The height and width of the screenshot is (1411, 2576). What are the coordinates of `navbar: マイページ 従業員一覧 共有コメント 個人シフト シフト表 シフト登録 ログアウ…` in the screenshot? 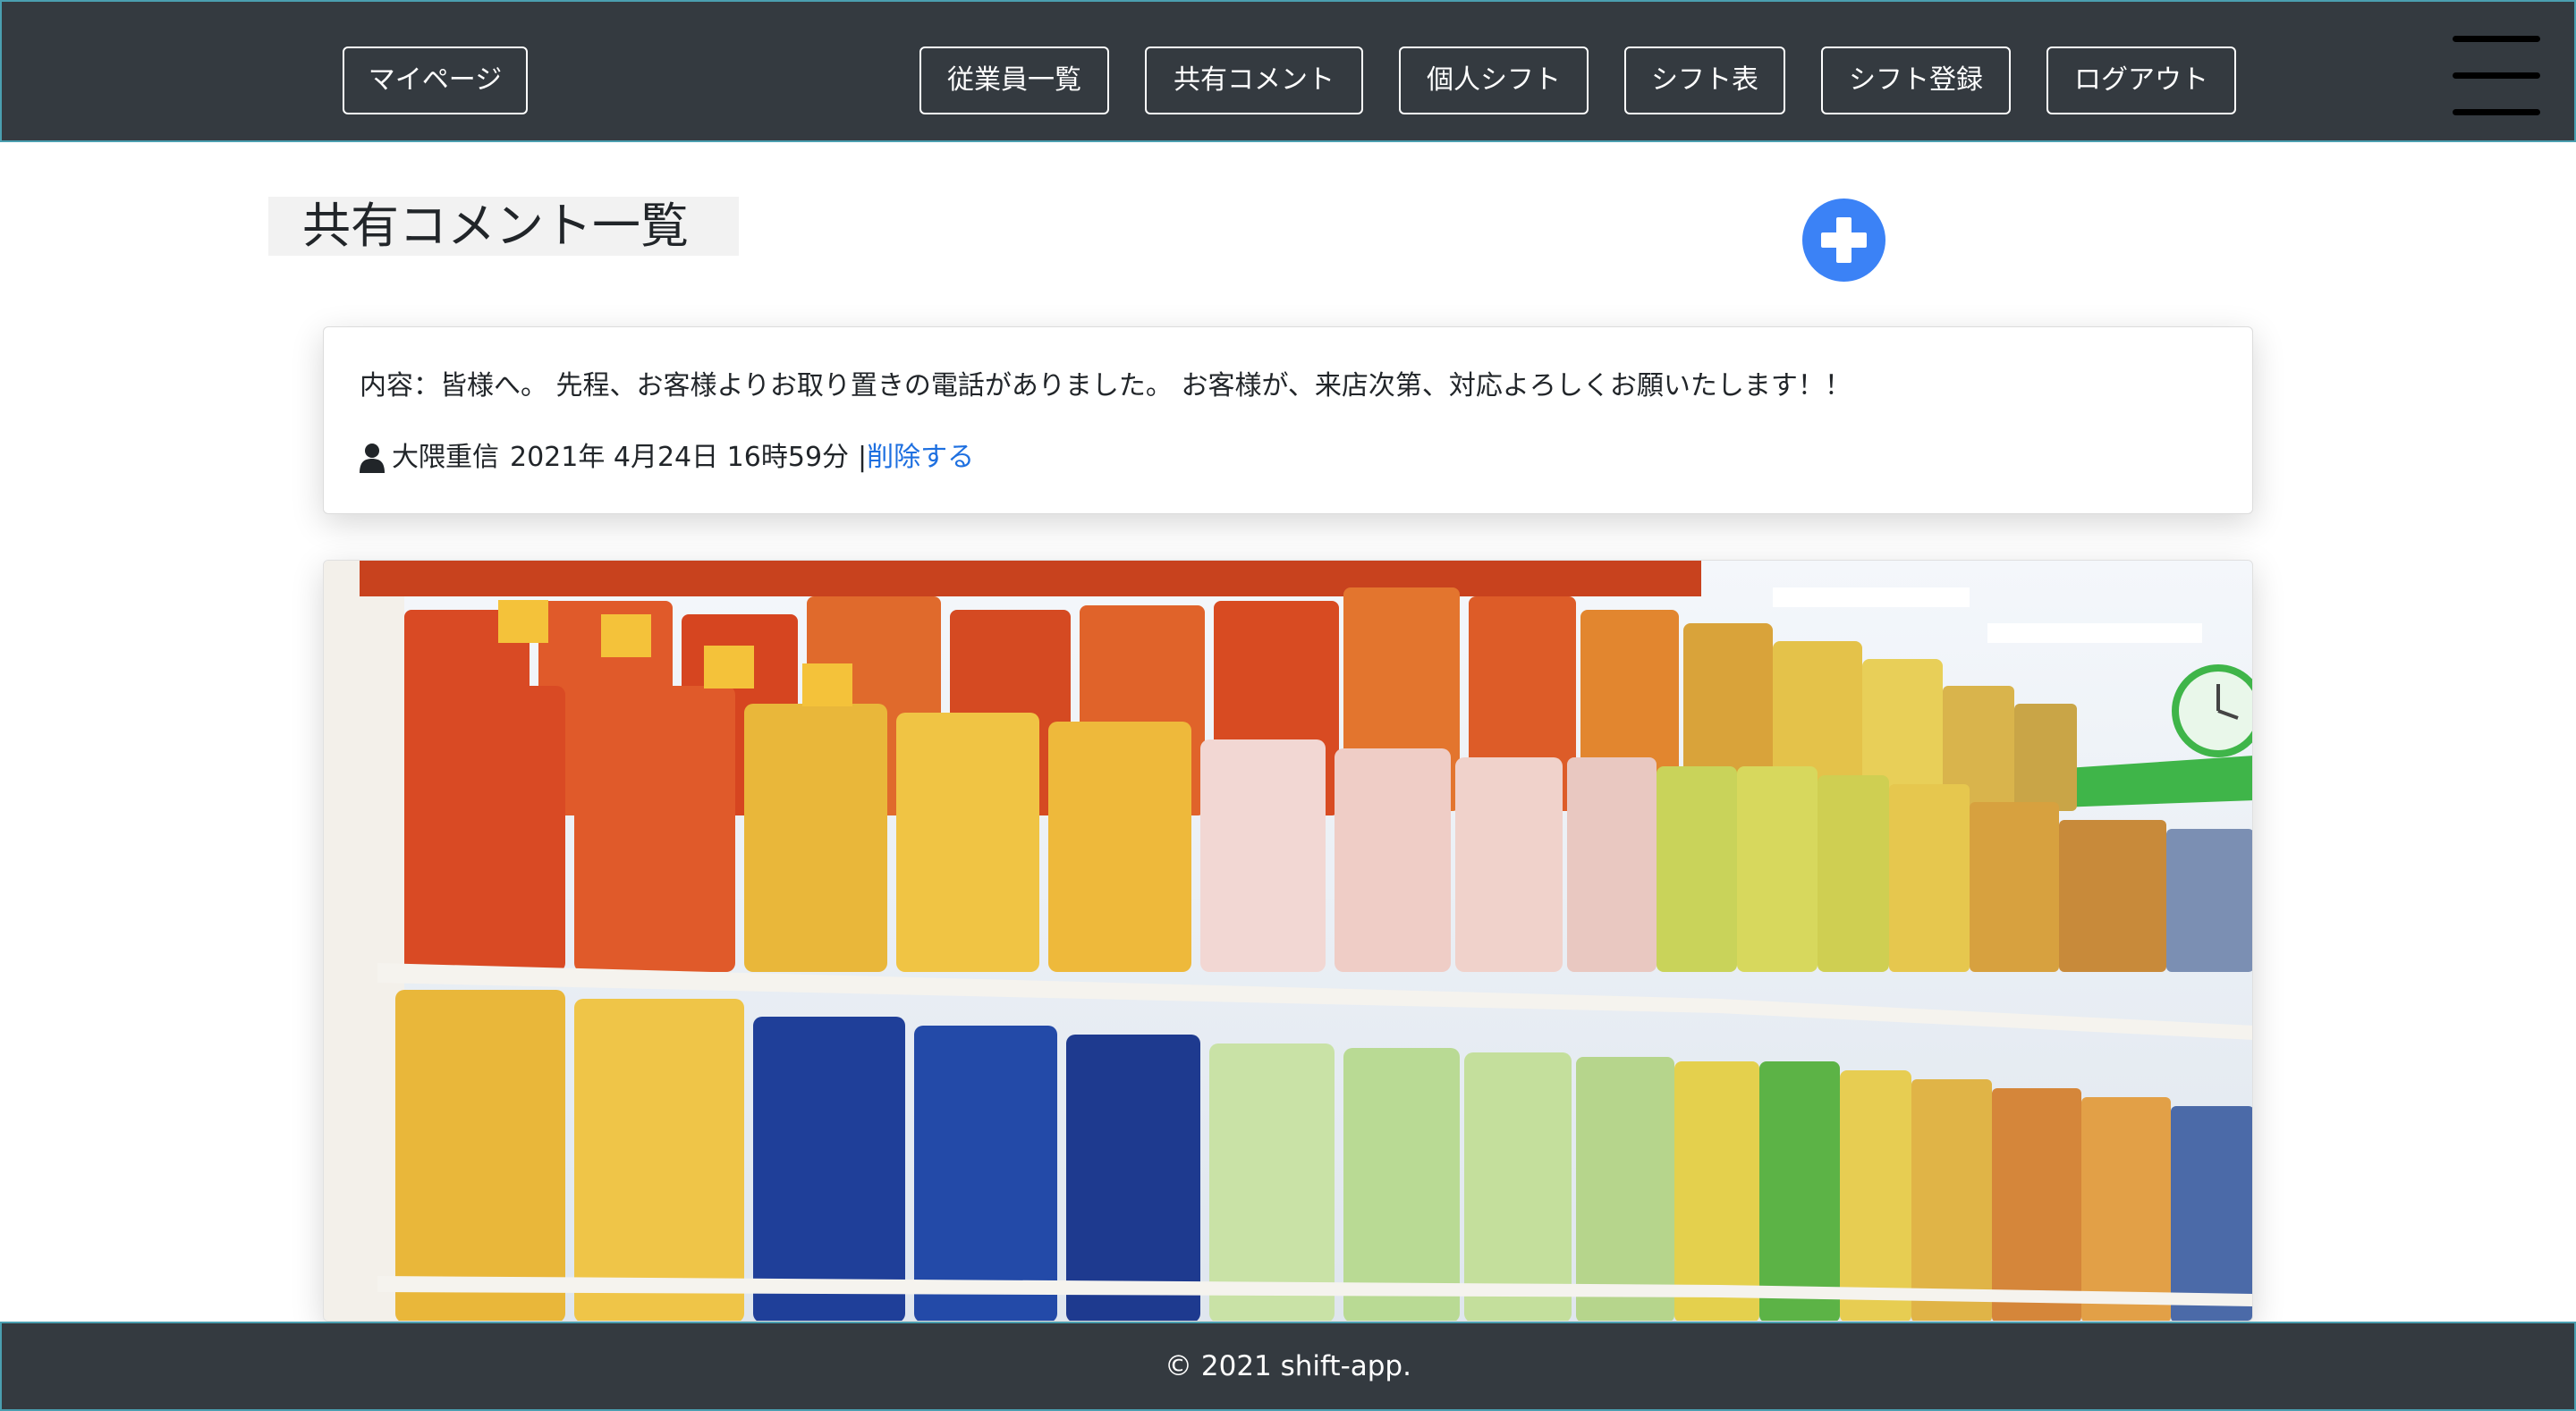 It's located at (1288, 71).